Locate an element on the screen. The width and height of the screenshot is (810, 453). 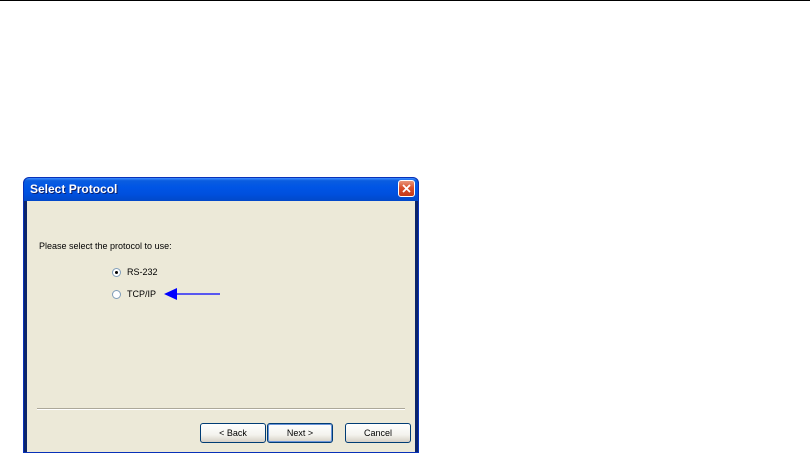
next-button: Next > is located at coordinates (300, 433).